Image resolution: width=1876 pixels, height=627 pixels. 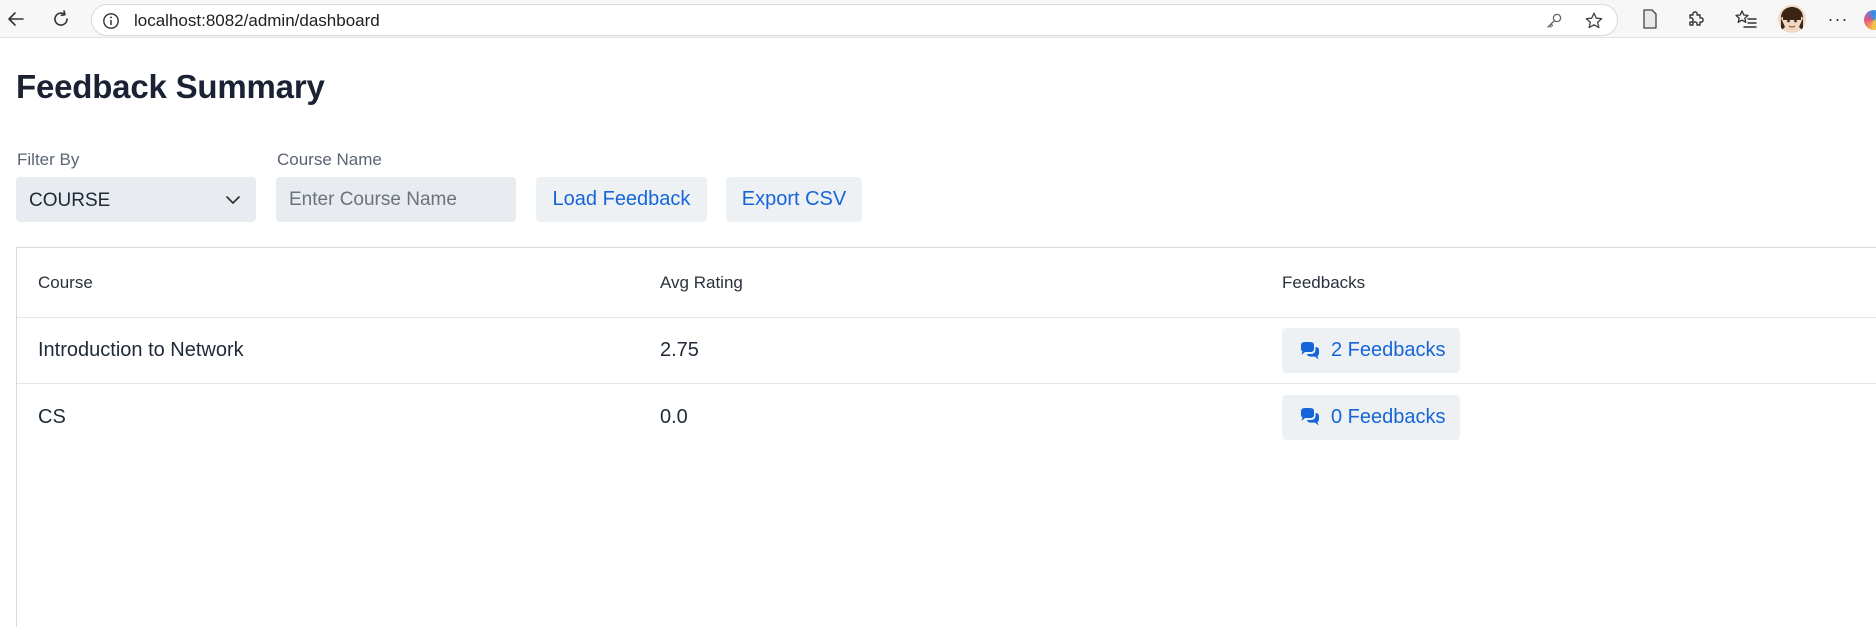 I want to click on header-feedbacks: Feedbacks, so click(x=1324, y=282).